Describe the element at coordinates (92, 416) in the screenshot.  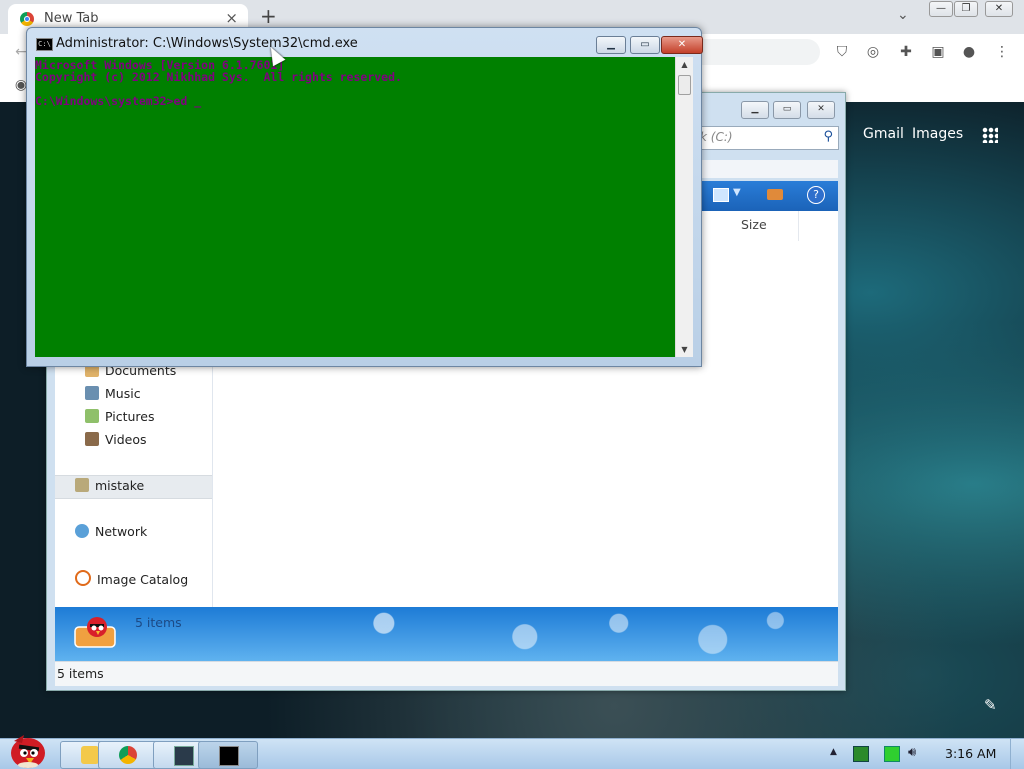
I see `pictures-folder-icon` at that location.